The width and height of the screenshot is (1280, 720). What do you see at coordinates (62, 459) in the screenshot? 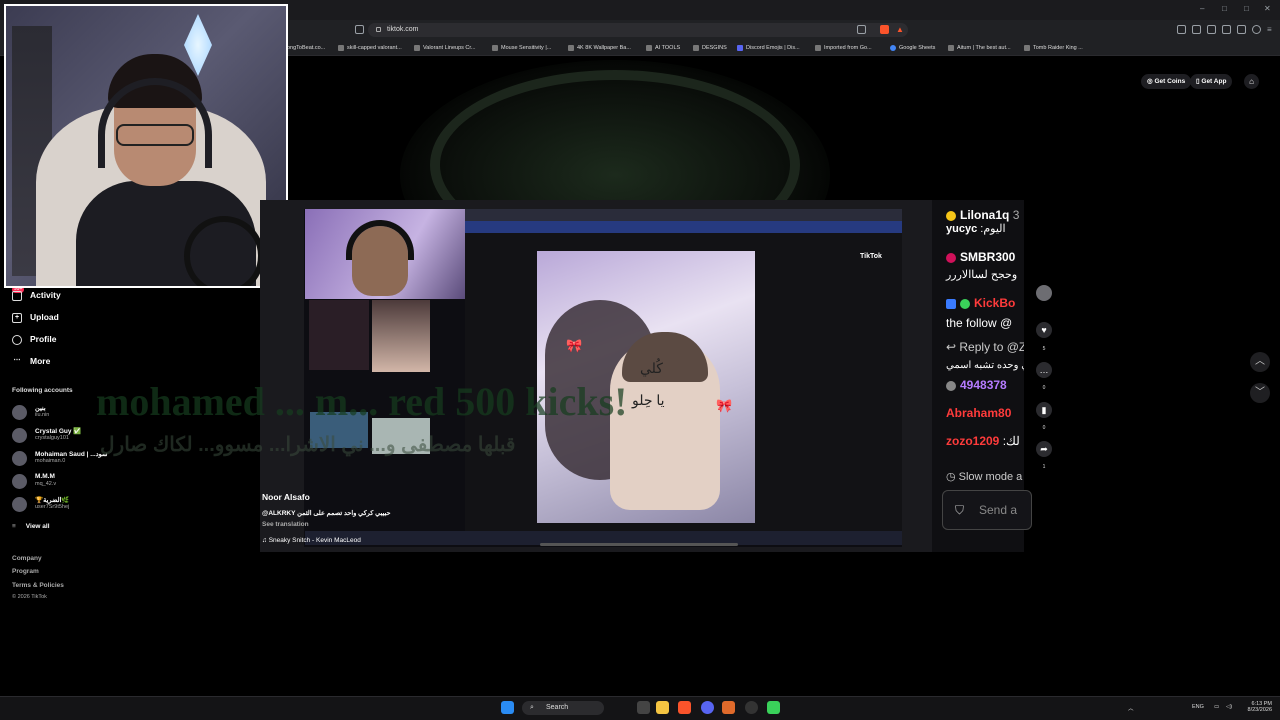
I see `following-account: Mohaiman Saud | ...سود mohaiman.0` at bounding box center [62, 459].